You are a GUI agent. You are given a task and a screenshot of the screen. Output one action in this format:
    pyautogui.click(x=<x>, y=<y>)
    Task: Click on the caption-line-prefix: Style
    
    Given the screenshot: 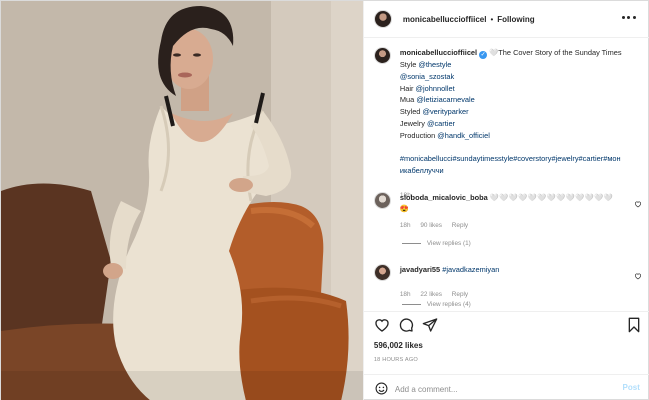 What is the action you would take?
    pyautogui.click(x=409, y=64)
    